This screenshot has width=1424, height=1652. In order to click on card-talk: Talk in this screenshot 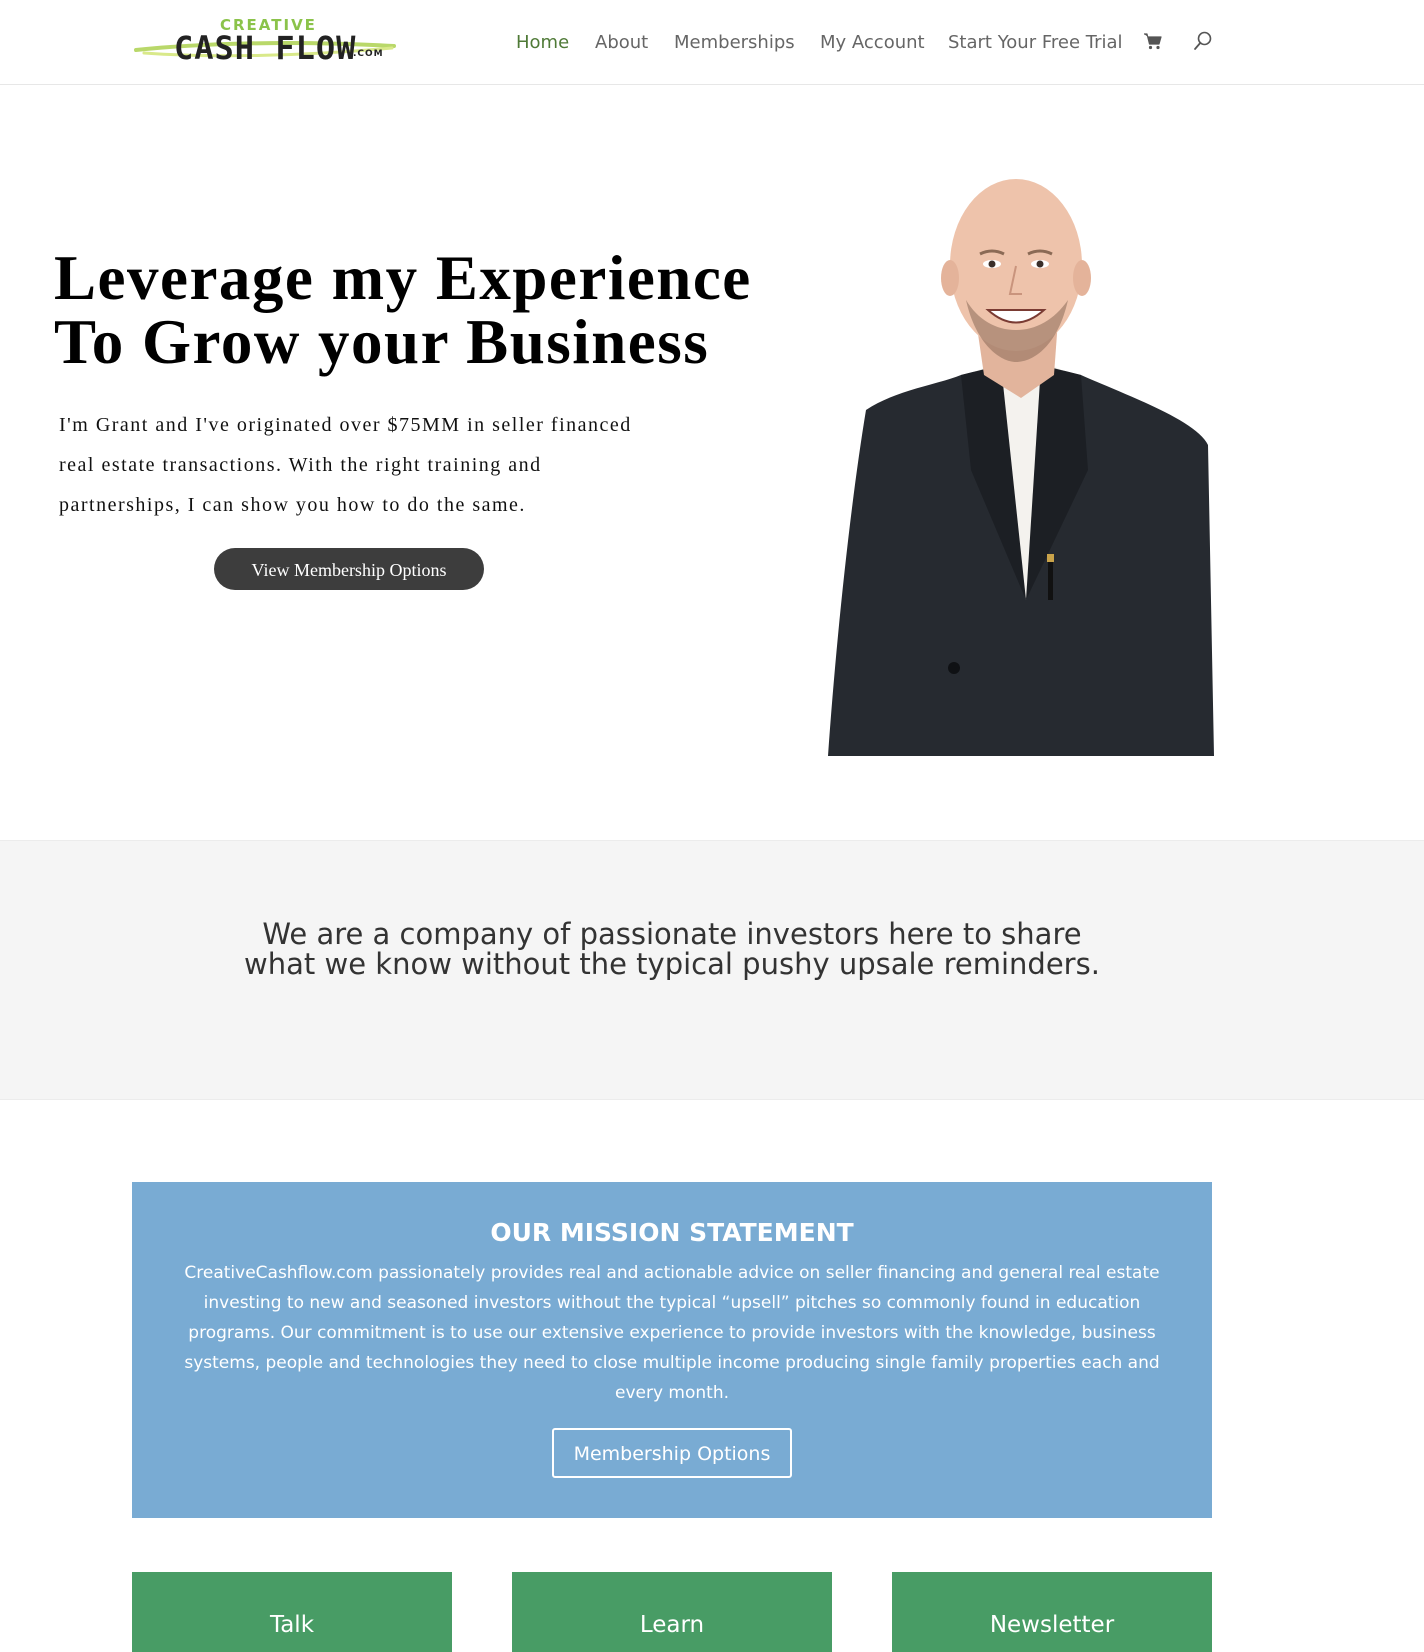, I will do `click(292, 1612)`.